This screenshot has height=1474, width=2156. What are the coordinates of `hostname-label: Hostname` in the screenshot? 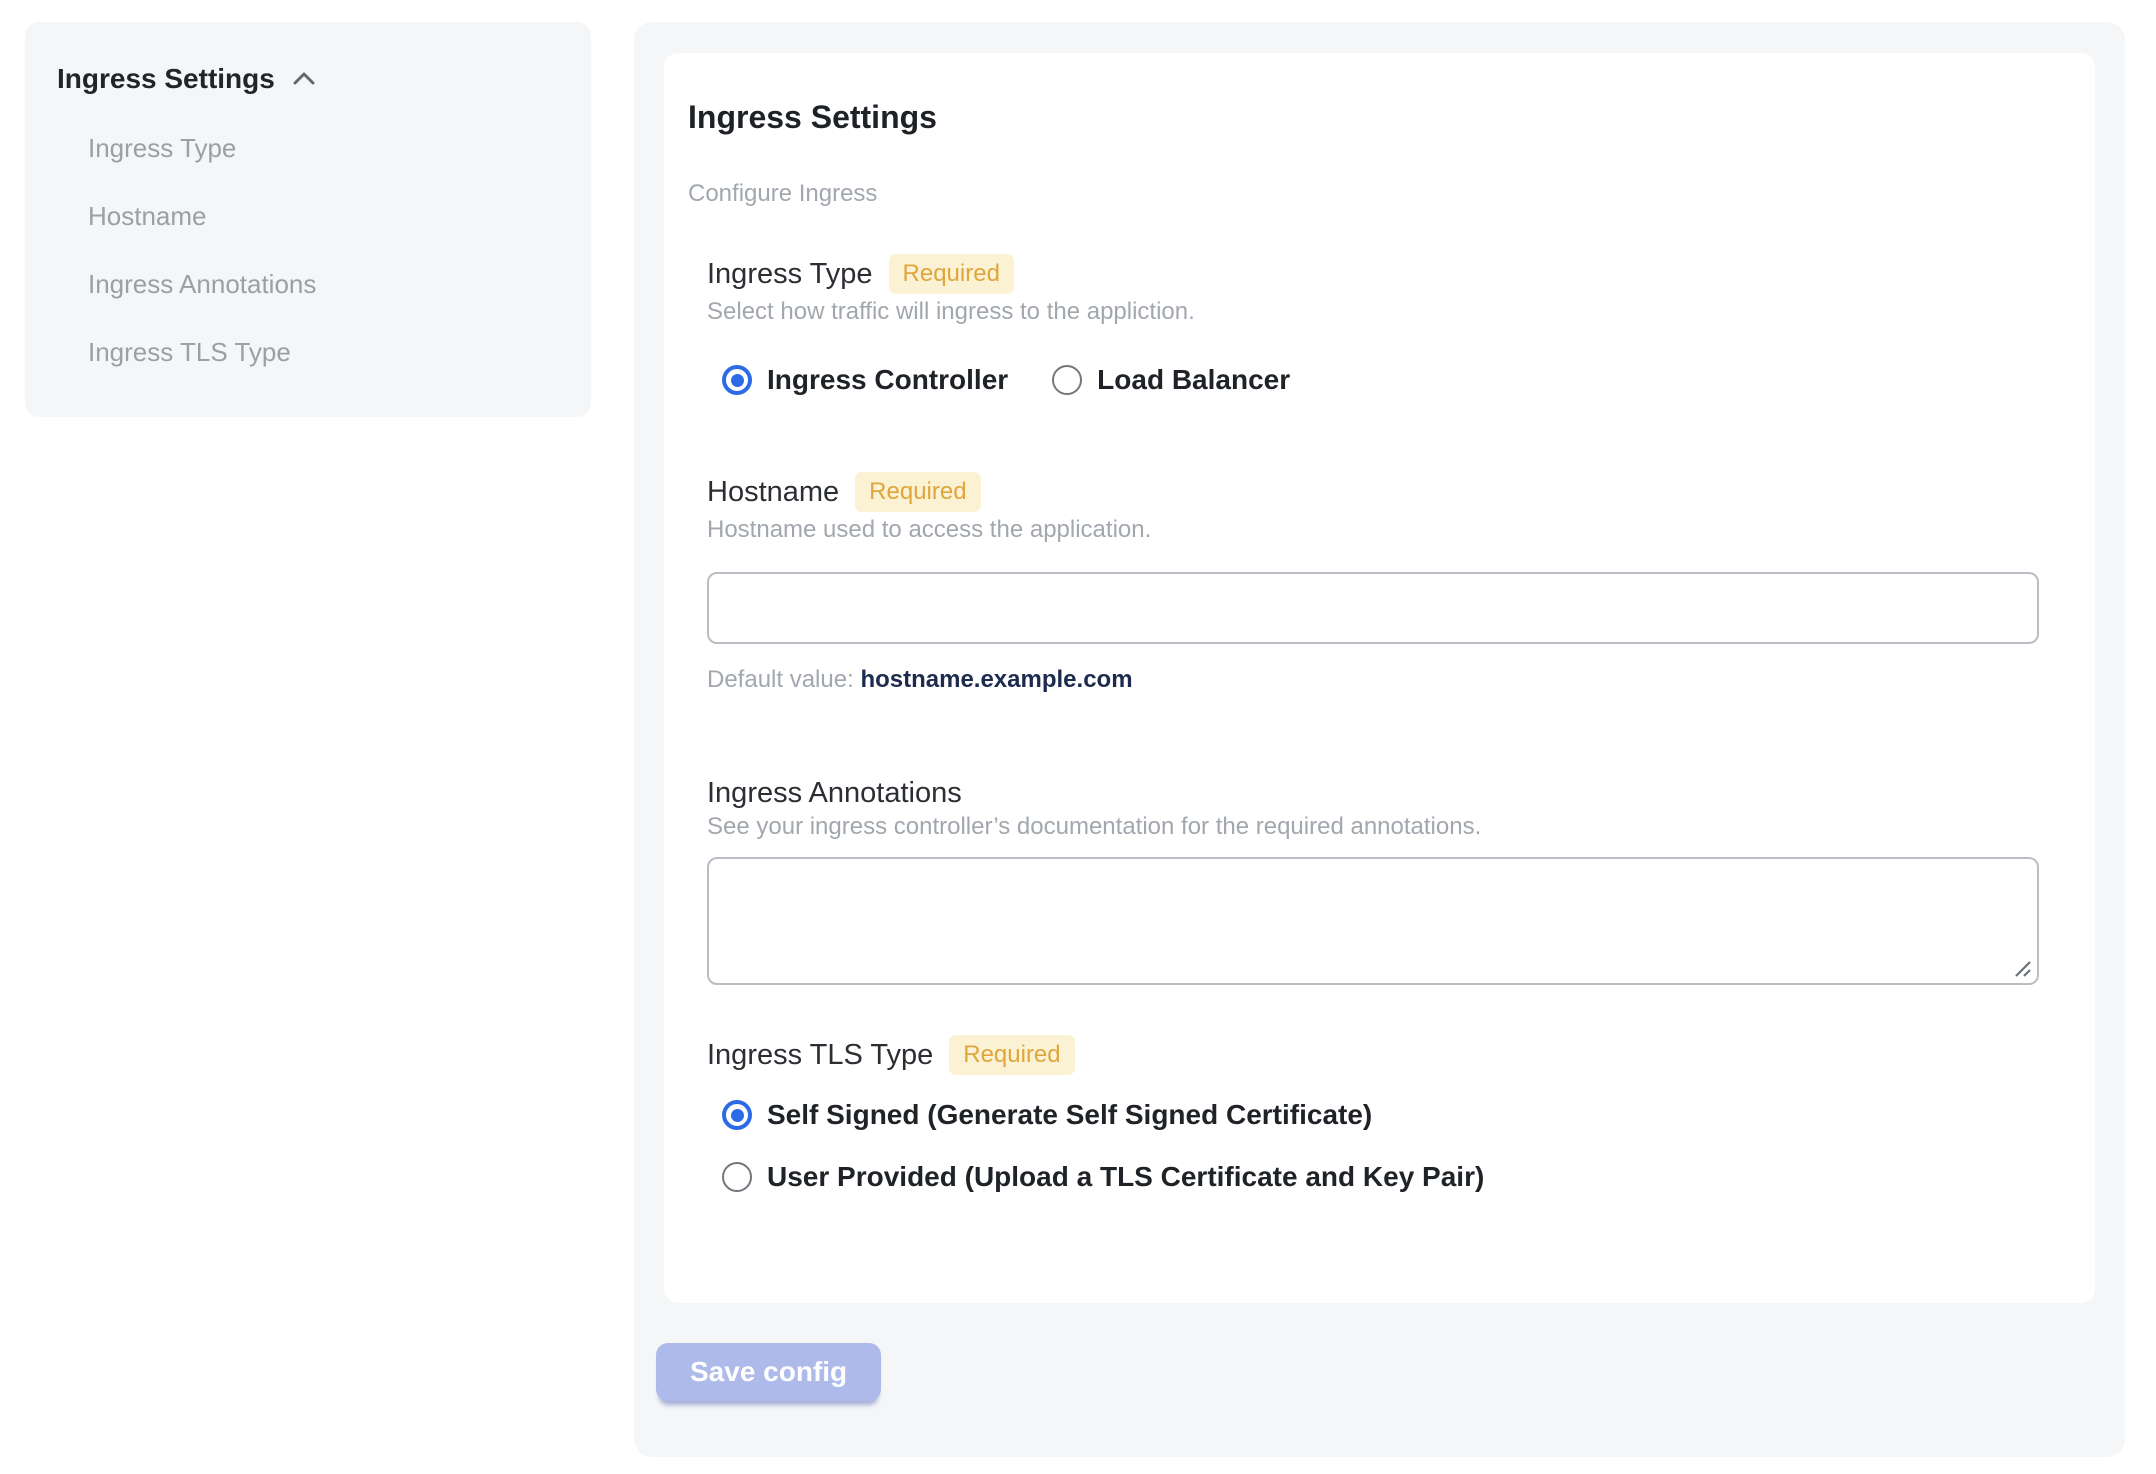 It's located at (773, 492).